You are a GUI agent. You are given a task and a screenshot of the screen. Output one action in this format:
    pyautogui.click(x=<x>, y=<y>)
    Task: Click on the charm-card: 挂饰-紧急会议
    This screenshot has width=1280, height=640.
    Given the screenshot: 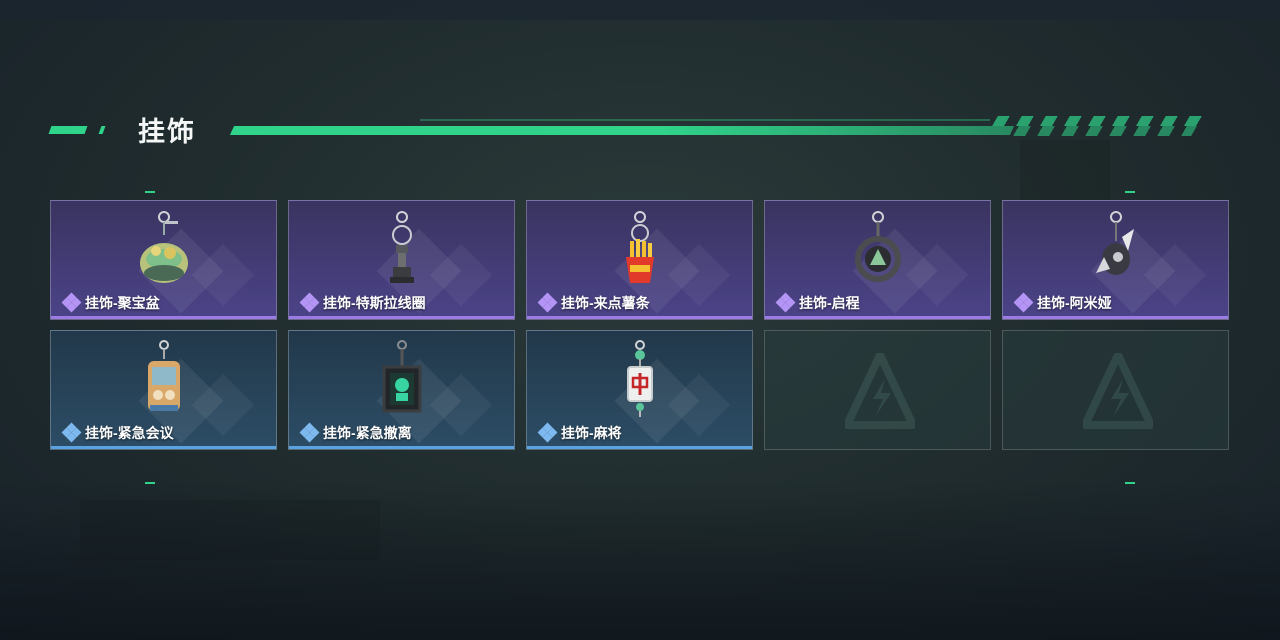 What is the action you would take?
    pyautogui.click(x=163, y=390)
    